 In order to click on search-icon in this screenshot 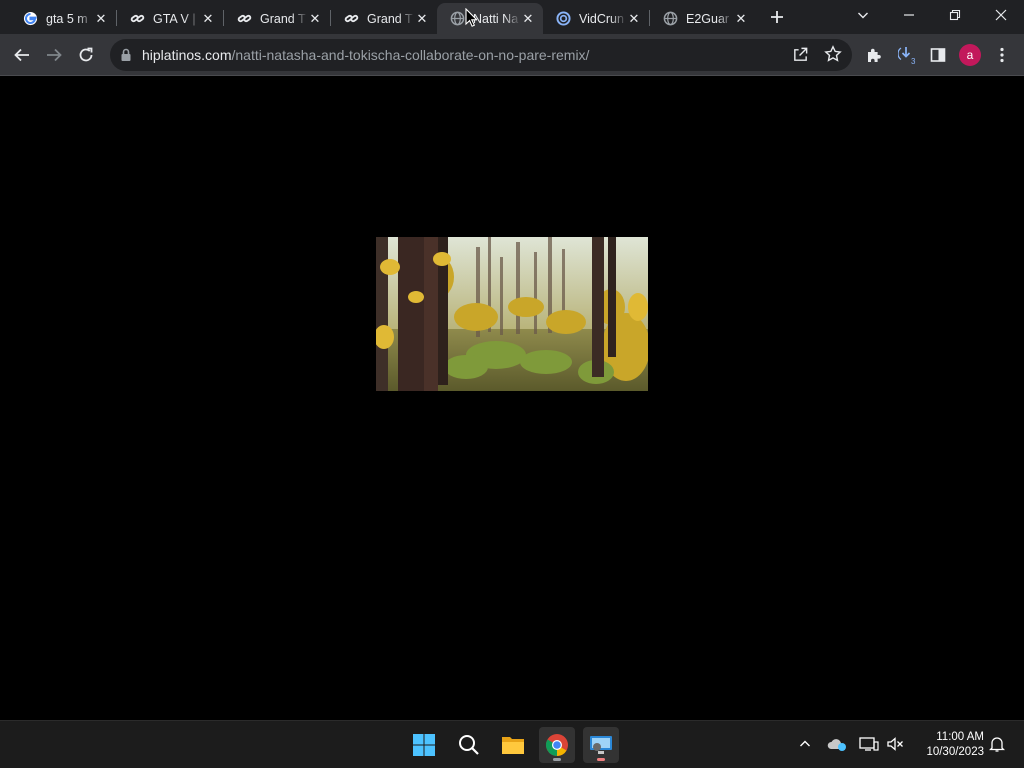, I will do `click(469, 745)`.